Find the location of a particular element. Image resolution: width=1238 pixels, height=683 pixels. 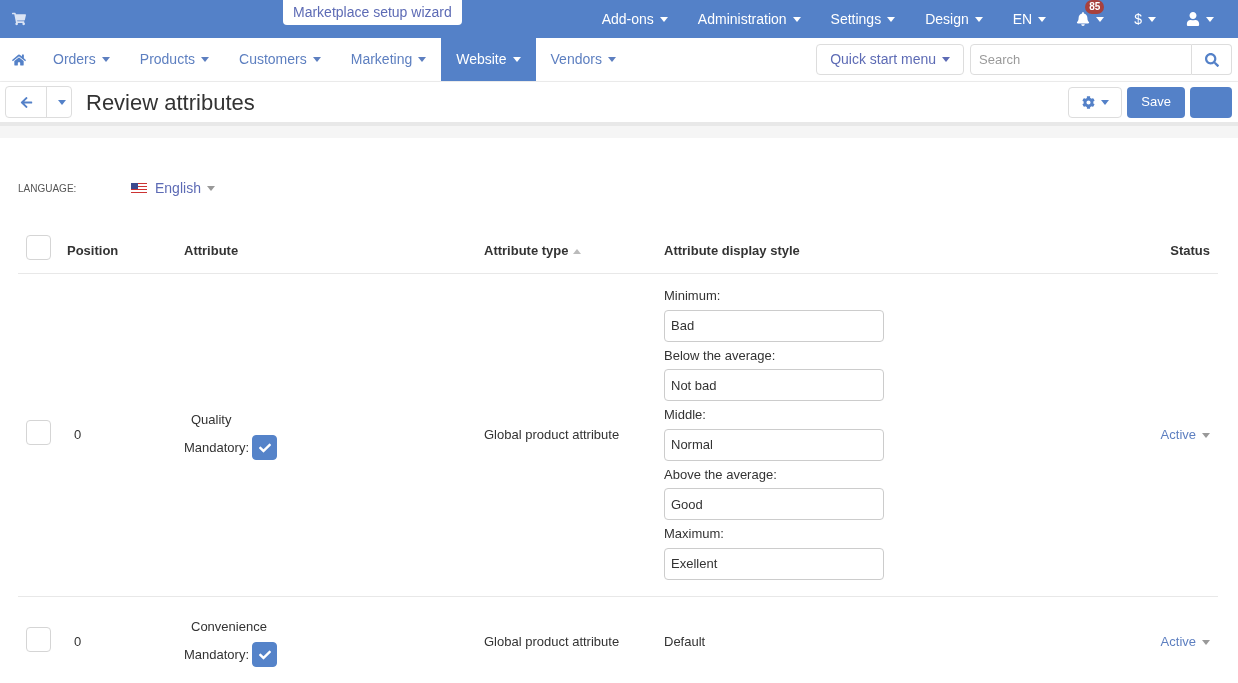

language-dropdown: English is located at coordinates (185, 188).